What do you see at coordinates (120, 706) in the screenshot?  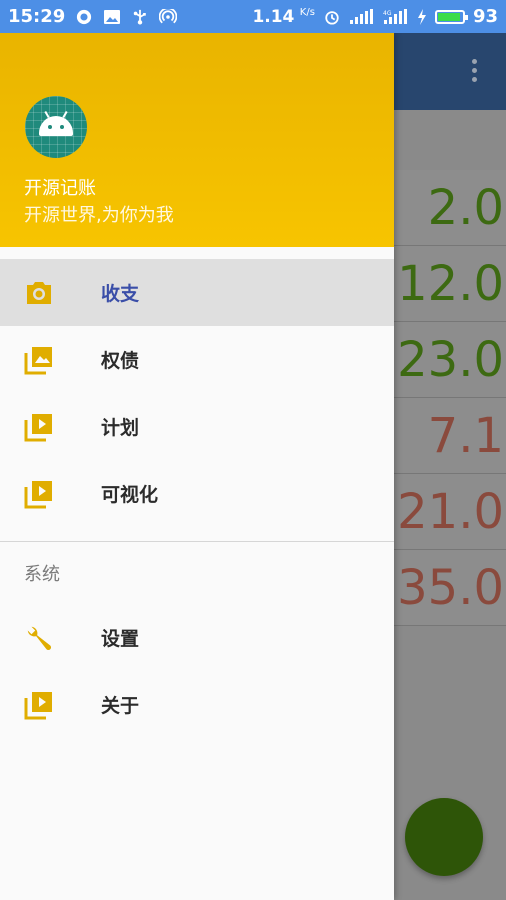 I see `menu-item-label: 关于` at bounding box center [120, 706].